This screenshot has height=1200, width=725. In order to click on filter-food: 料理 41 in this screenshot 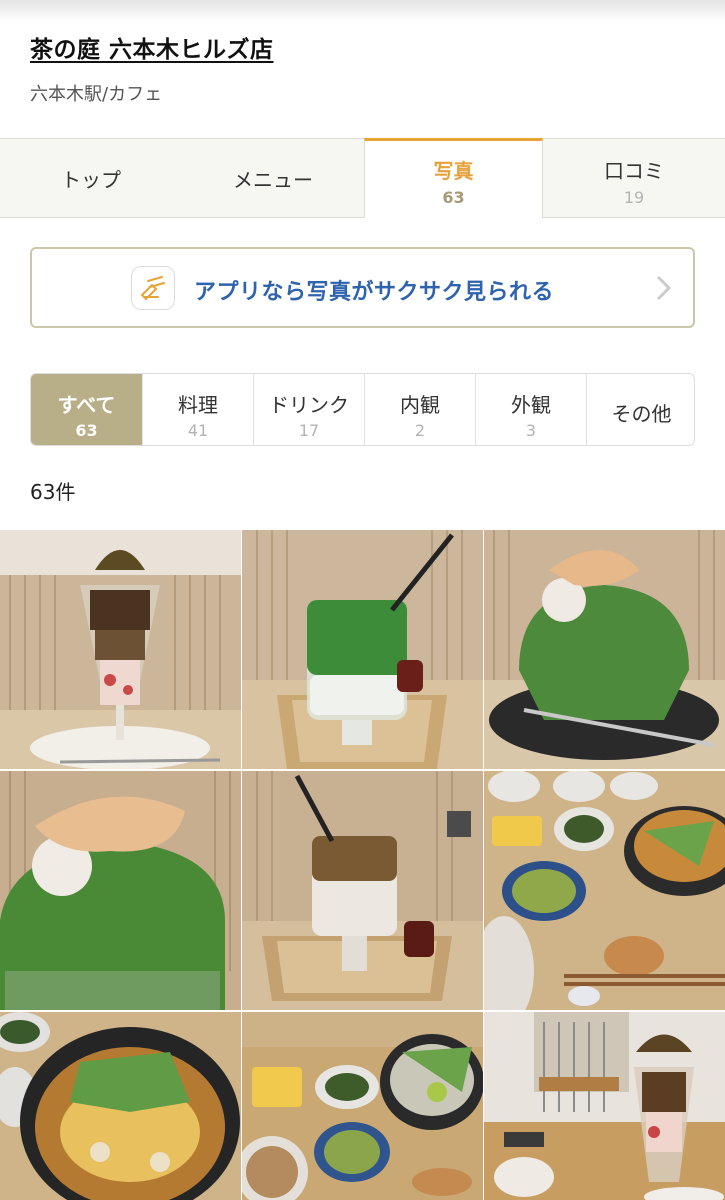, I will do `click(197, 409)`.